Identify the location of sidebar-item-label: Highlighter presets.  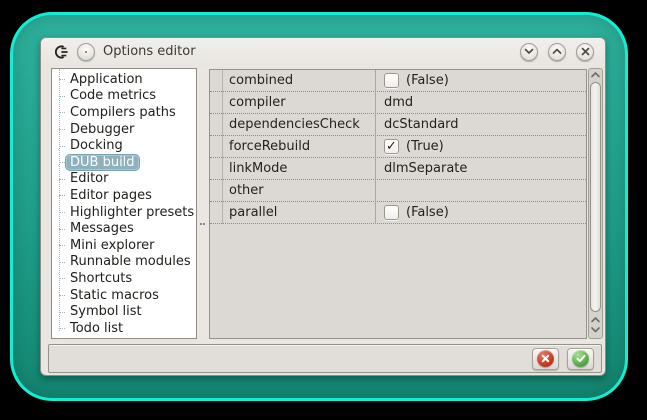
(132, 212).